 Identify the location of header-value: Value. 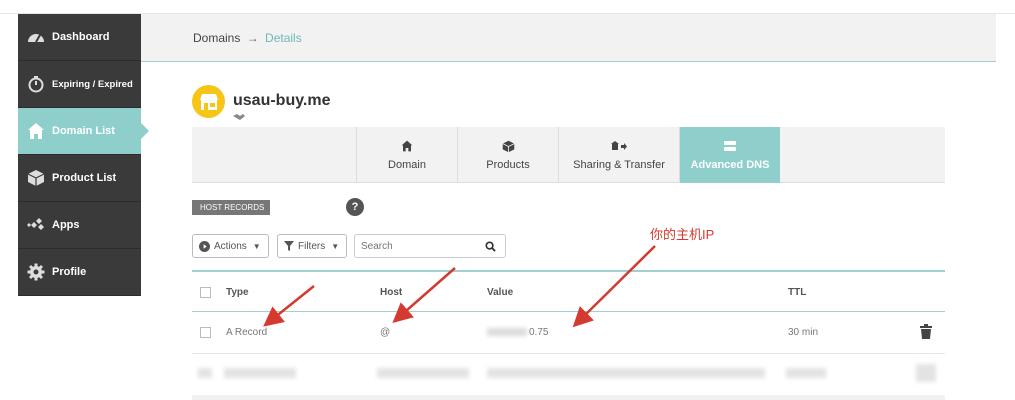
(500, 292).